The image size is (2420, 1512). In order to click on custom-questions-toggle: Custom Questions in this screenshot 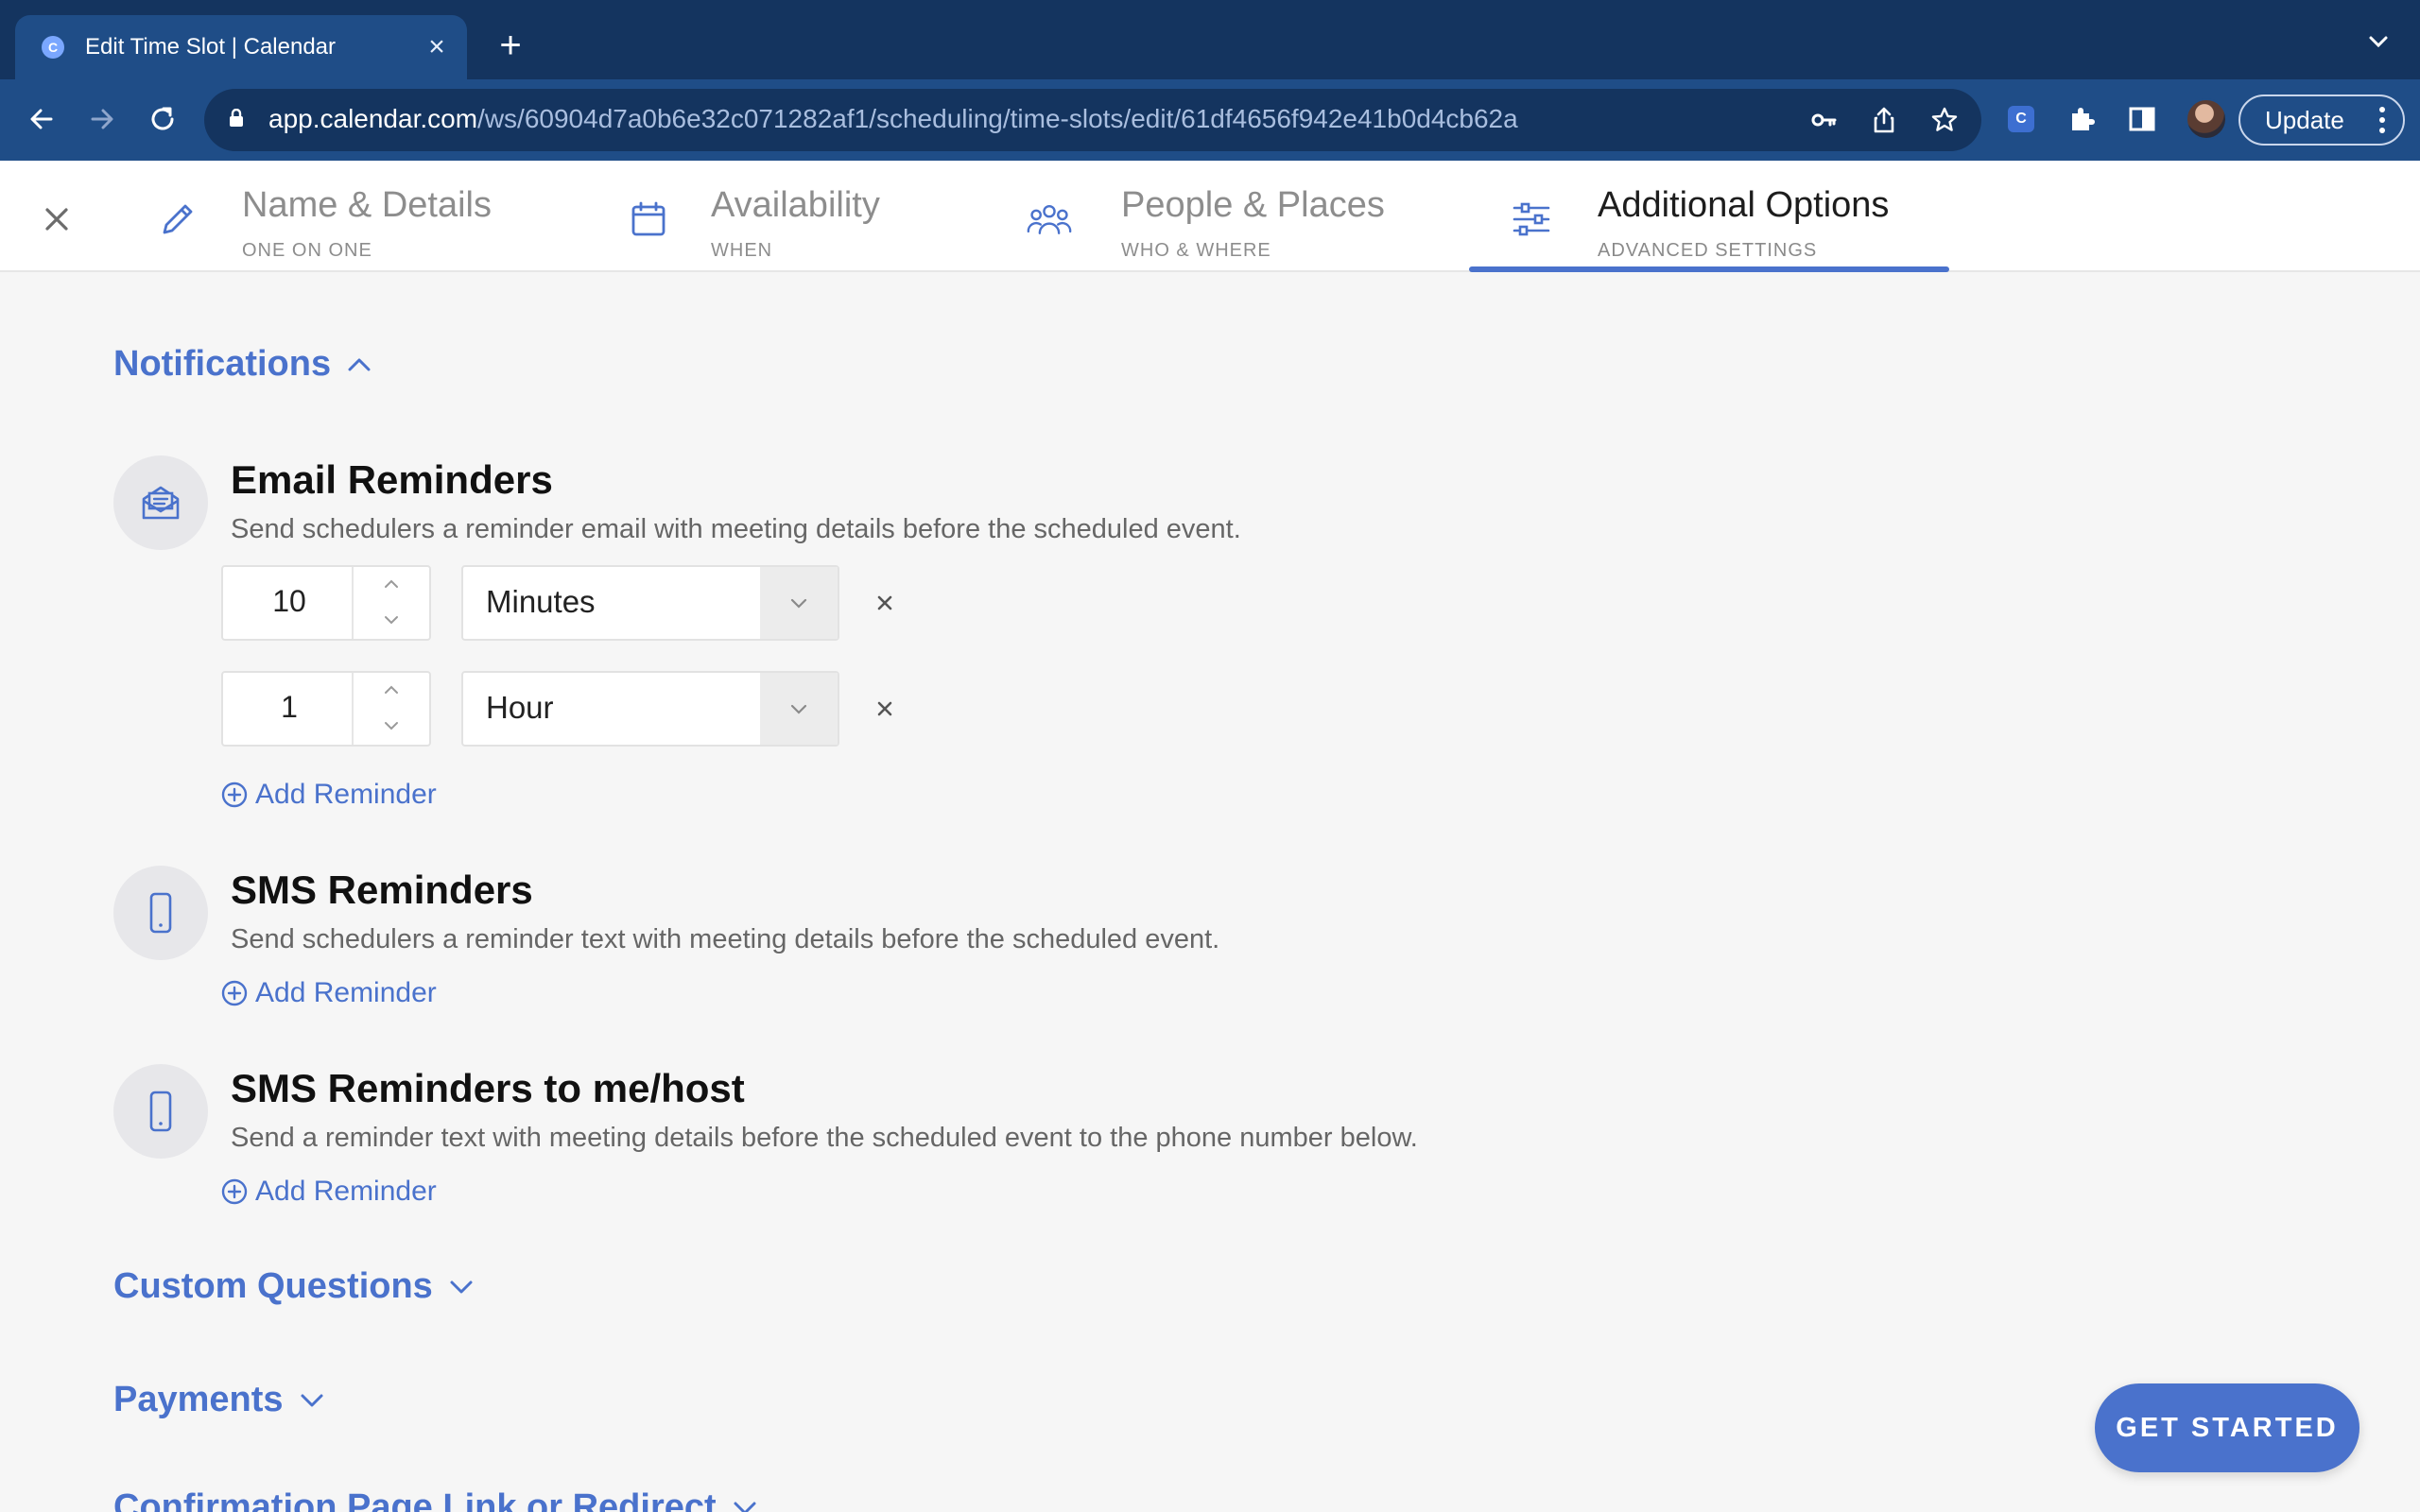, I will do `click(294, 1286)`.